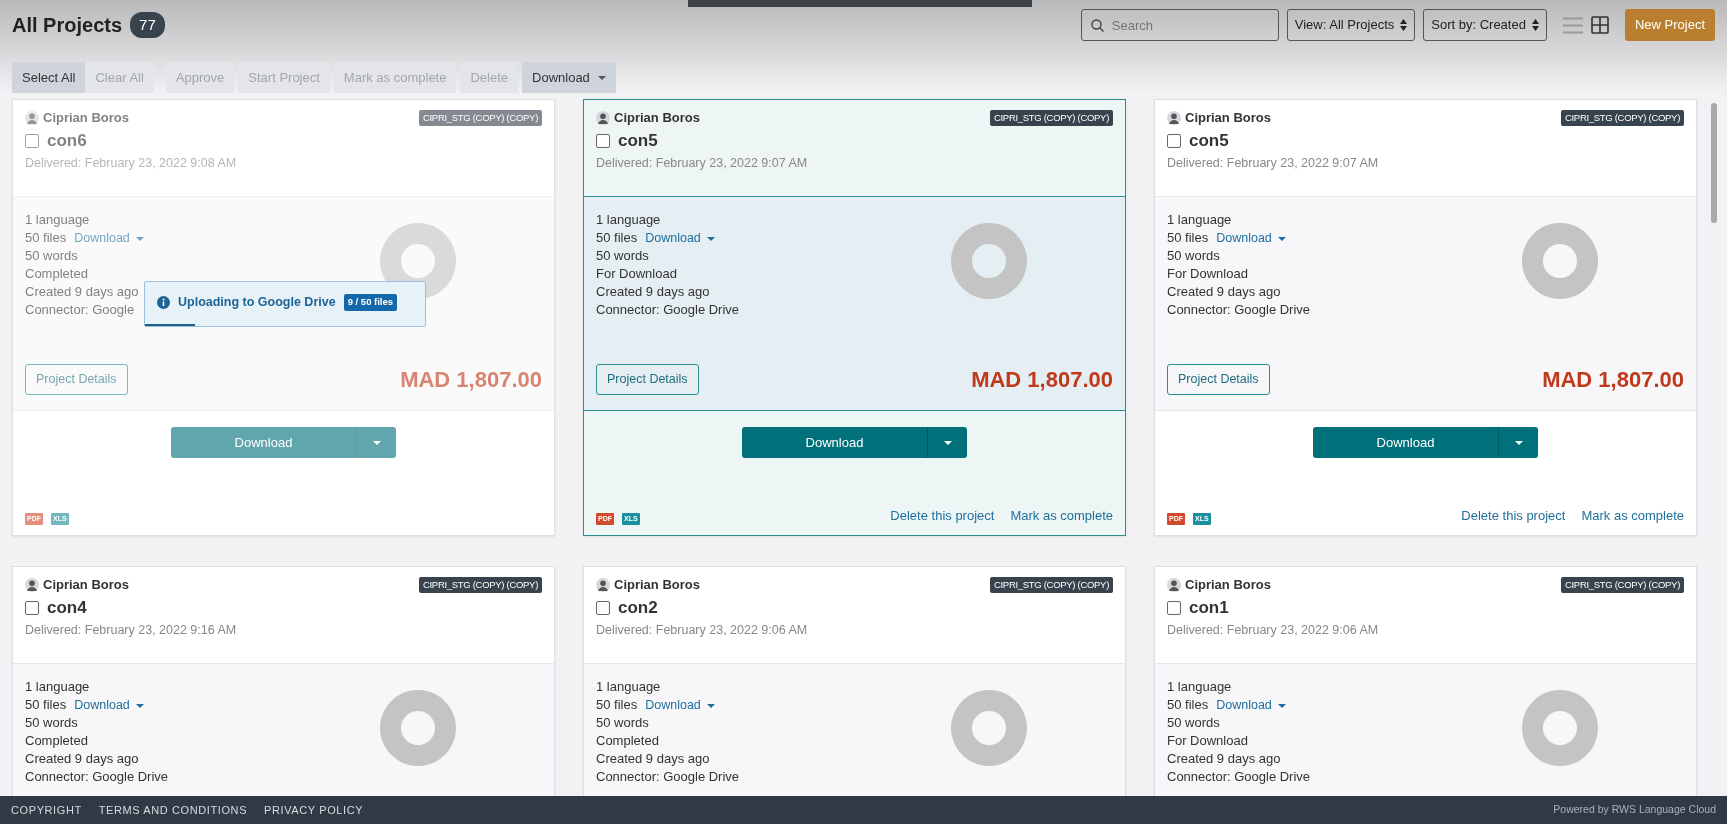 The height and width of the screenshot is (824, 1727). What do you see at coordinates (1613, 380) in the screenshot?
I see `project-price: MAD 1,807.00` at bounding box center [1613, 380].